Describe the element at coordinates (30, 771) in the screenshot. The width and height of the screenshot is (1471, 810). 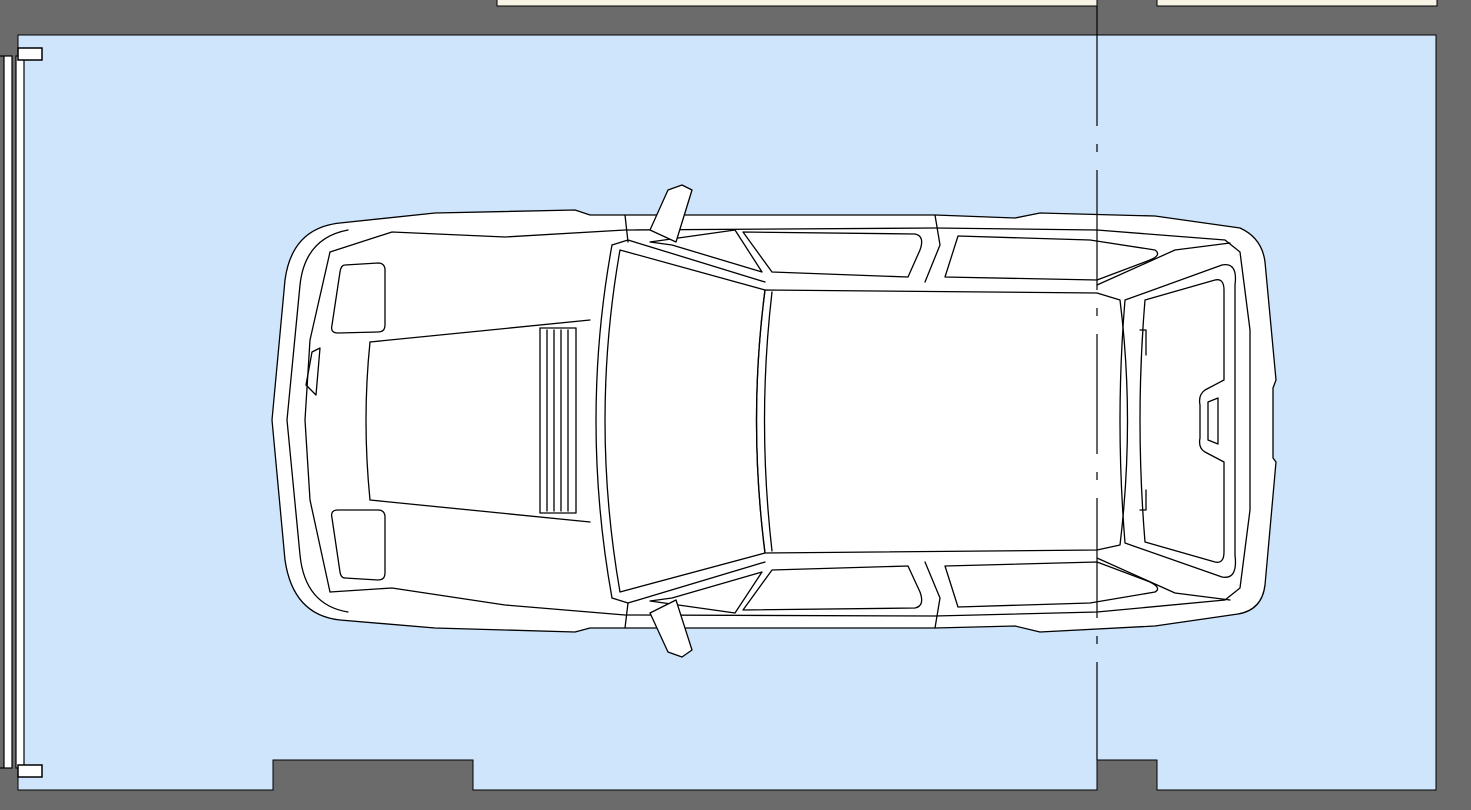
I see `door-jamb-bottom` at that location.